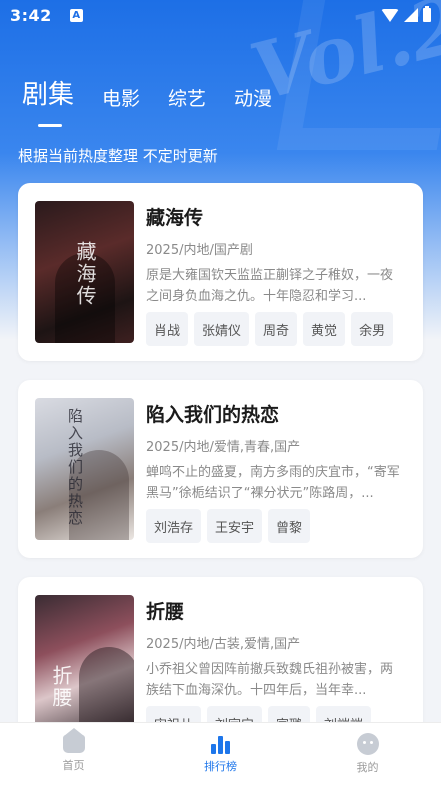 The height and width of the screenshot is (785, 441). What do you see at coordinates (372, 329) in the screenshot?
I see `cast-chip: 余男` at bounding box center [372, 329].